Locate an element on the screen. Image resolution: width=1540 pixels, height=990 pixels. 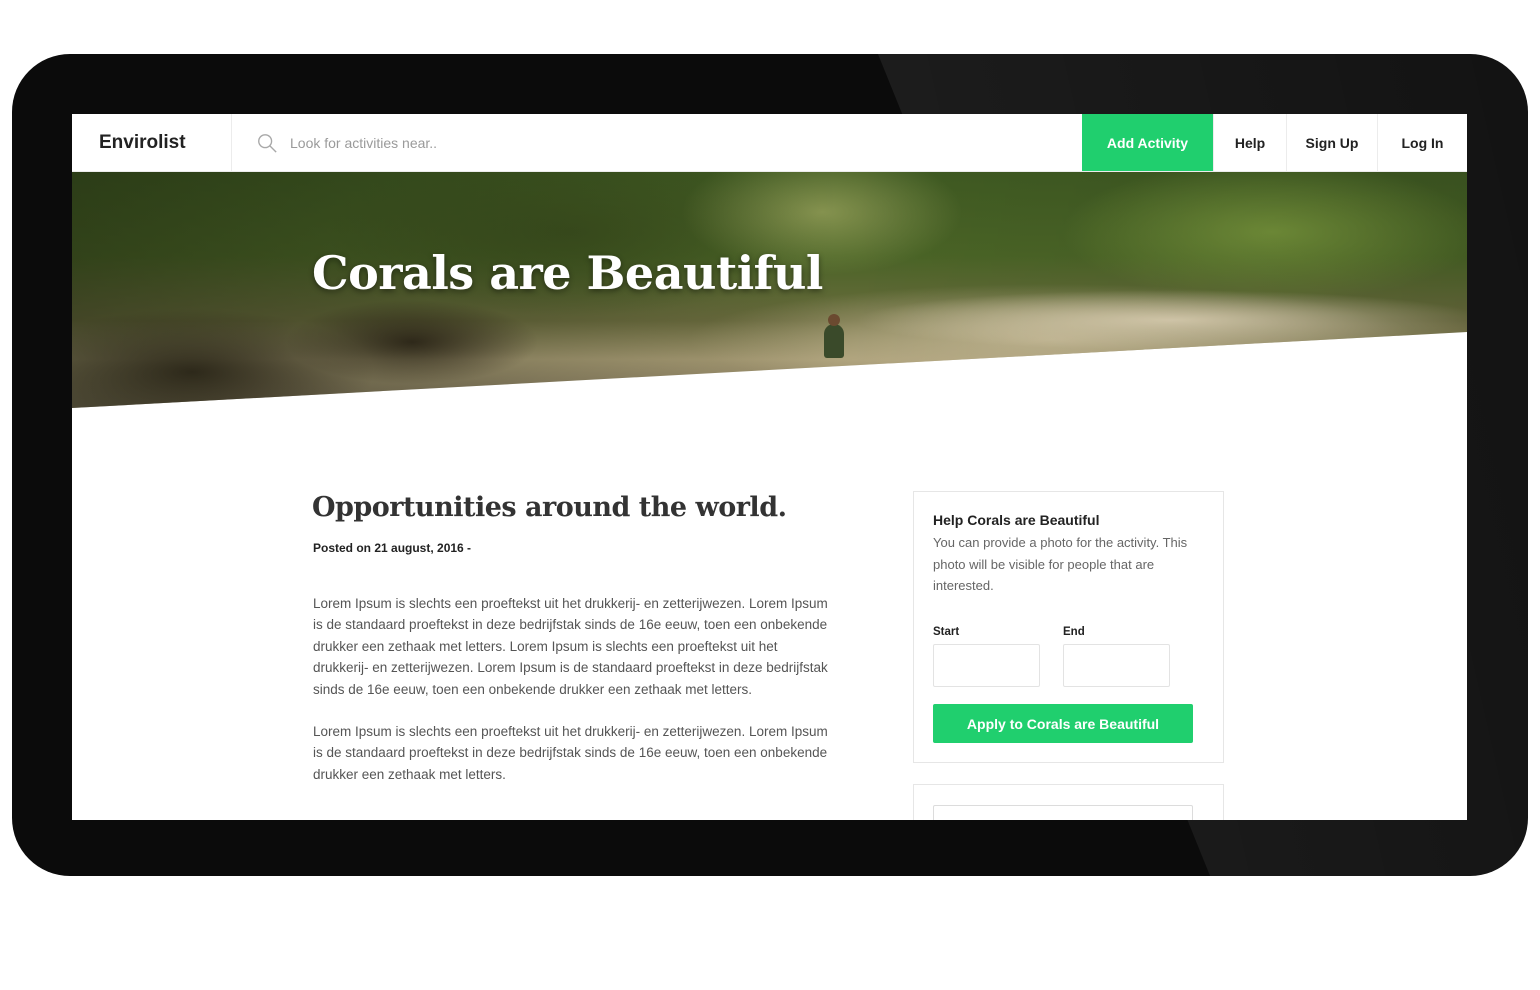
search-bar is located at coordinates (657, 142).